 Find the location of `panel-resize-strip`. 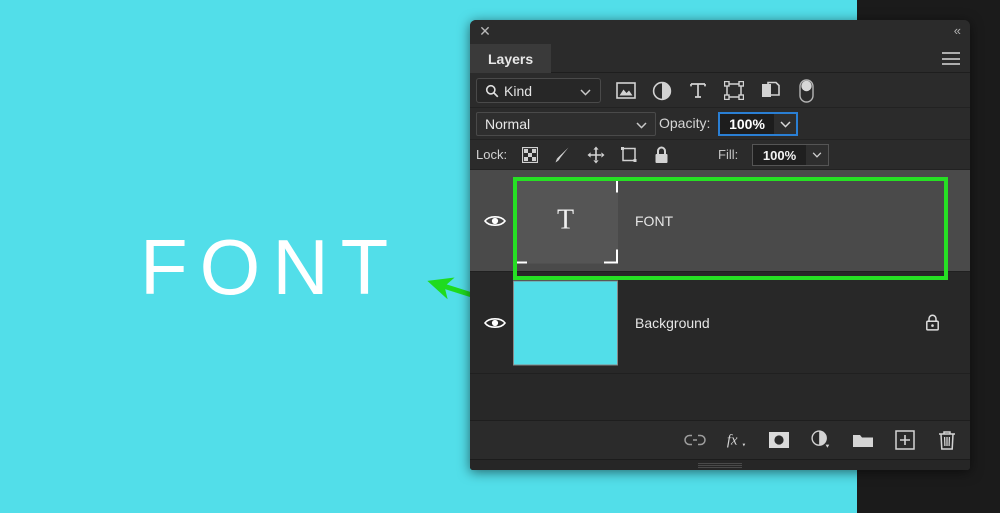

panel-resize-strip is located at coordinates (720, 464).